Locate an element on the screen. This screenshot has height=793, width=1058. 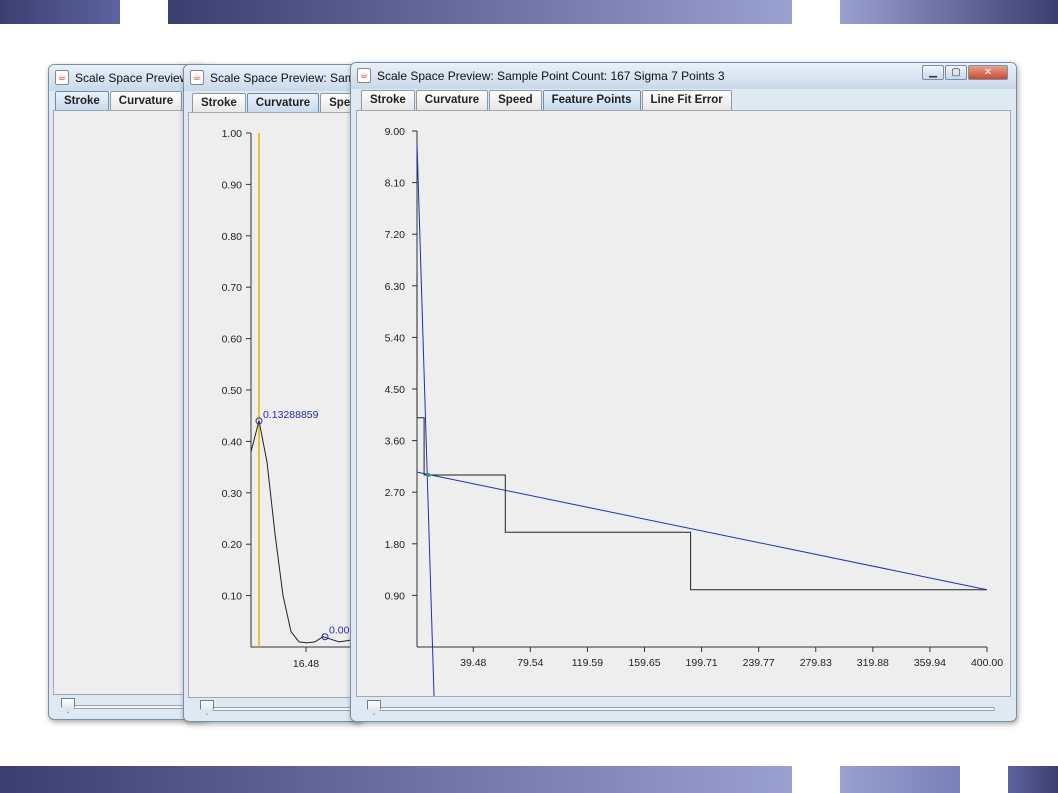
y-tick-label: 7.20 is located at coordinates (395, 235).